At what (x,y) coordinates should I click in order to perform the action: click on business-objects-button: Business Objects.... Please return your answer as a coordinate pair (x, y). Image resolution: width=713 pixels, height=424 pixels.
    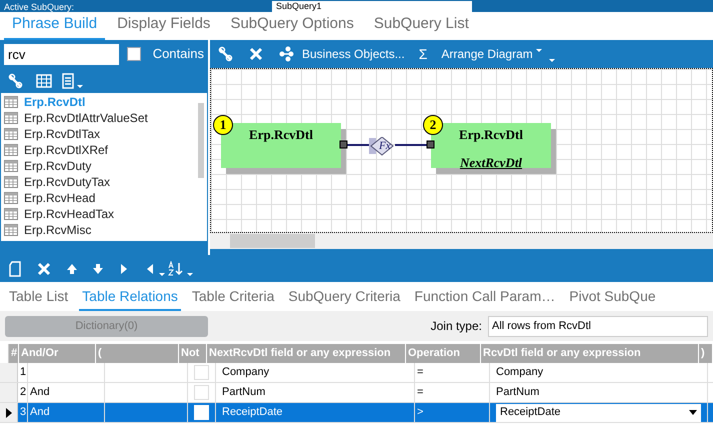
    Looking at the image, I should click on (341, 54).